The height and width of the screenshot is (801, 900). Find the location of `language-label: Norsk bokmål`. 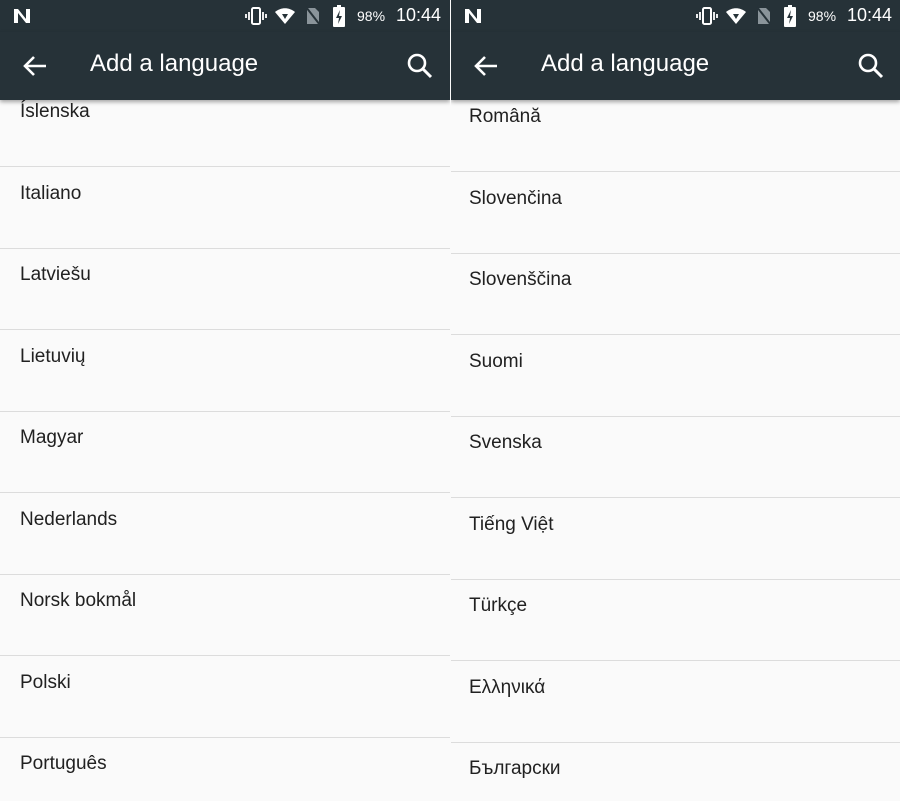

language-label: Norsk bokmål is located at coordinates (78, 600).